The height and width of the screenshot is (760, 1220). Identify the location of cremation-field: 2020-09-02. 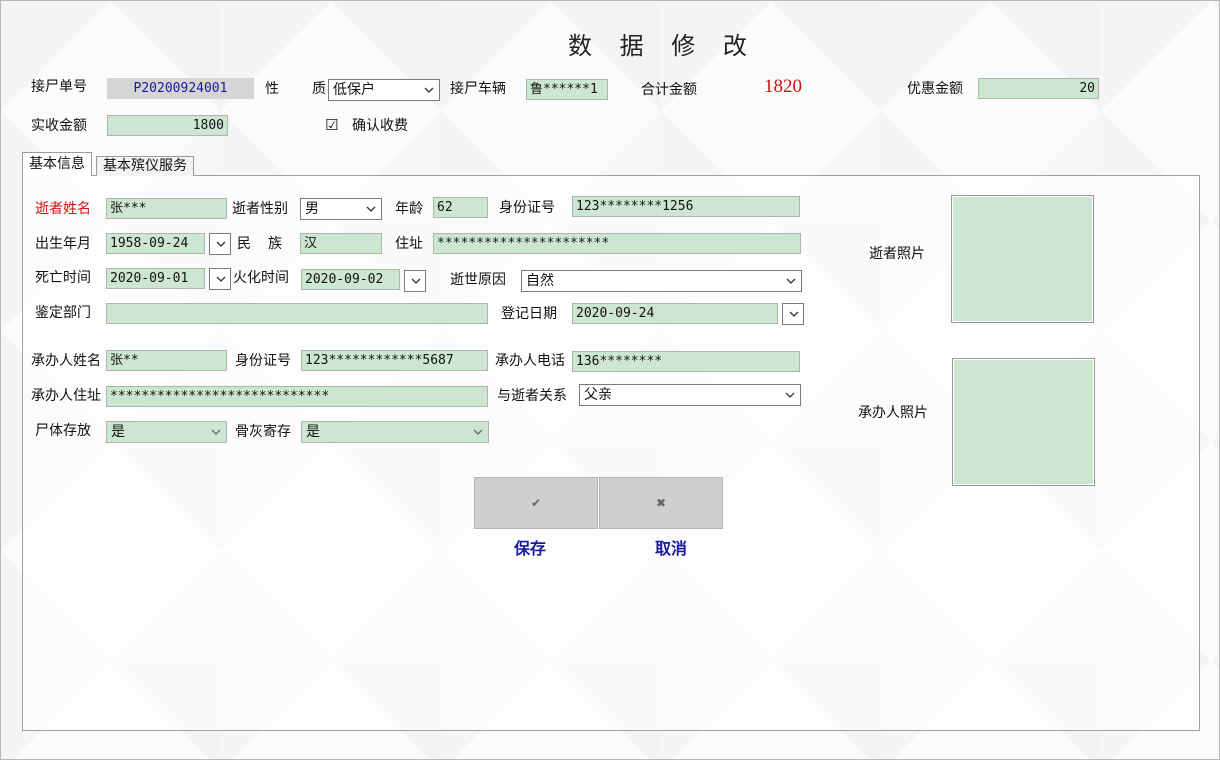
(350, 279).